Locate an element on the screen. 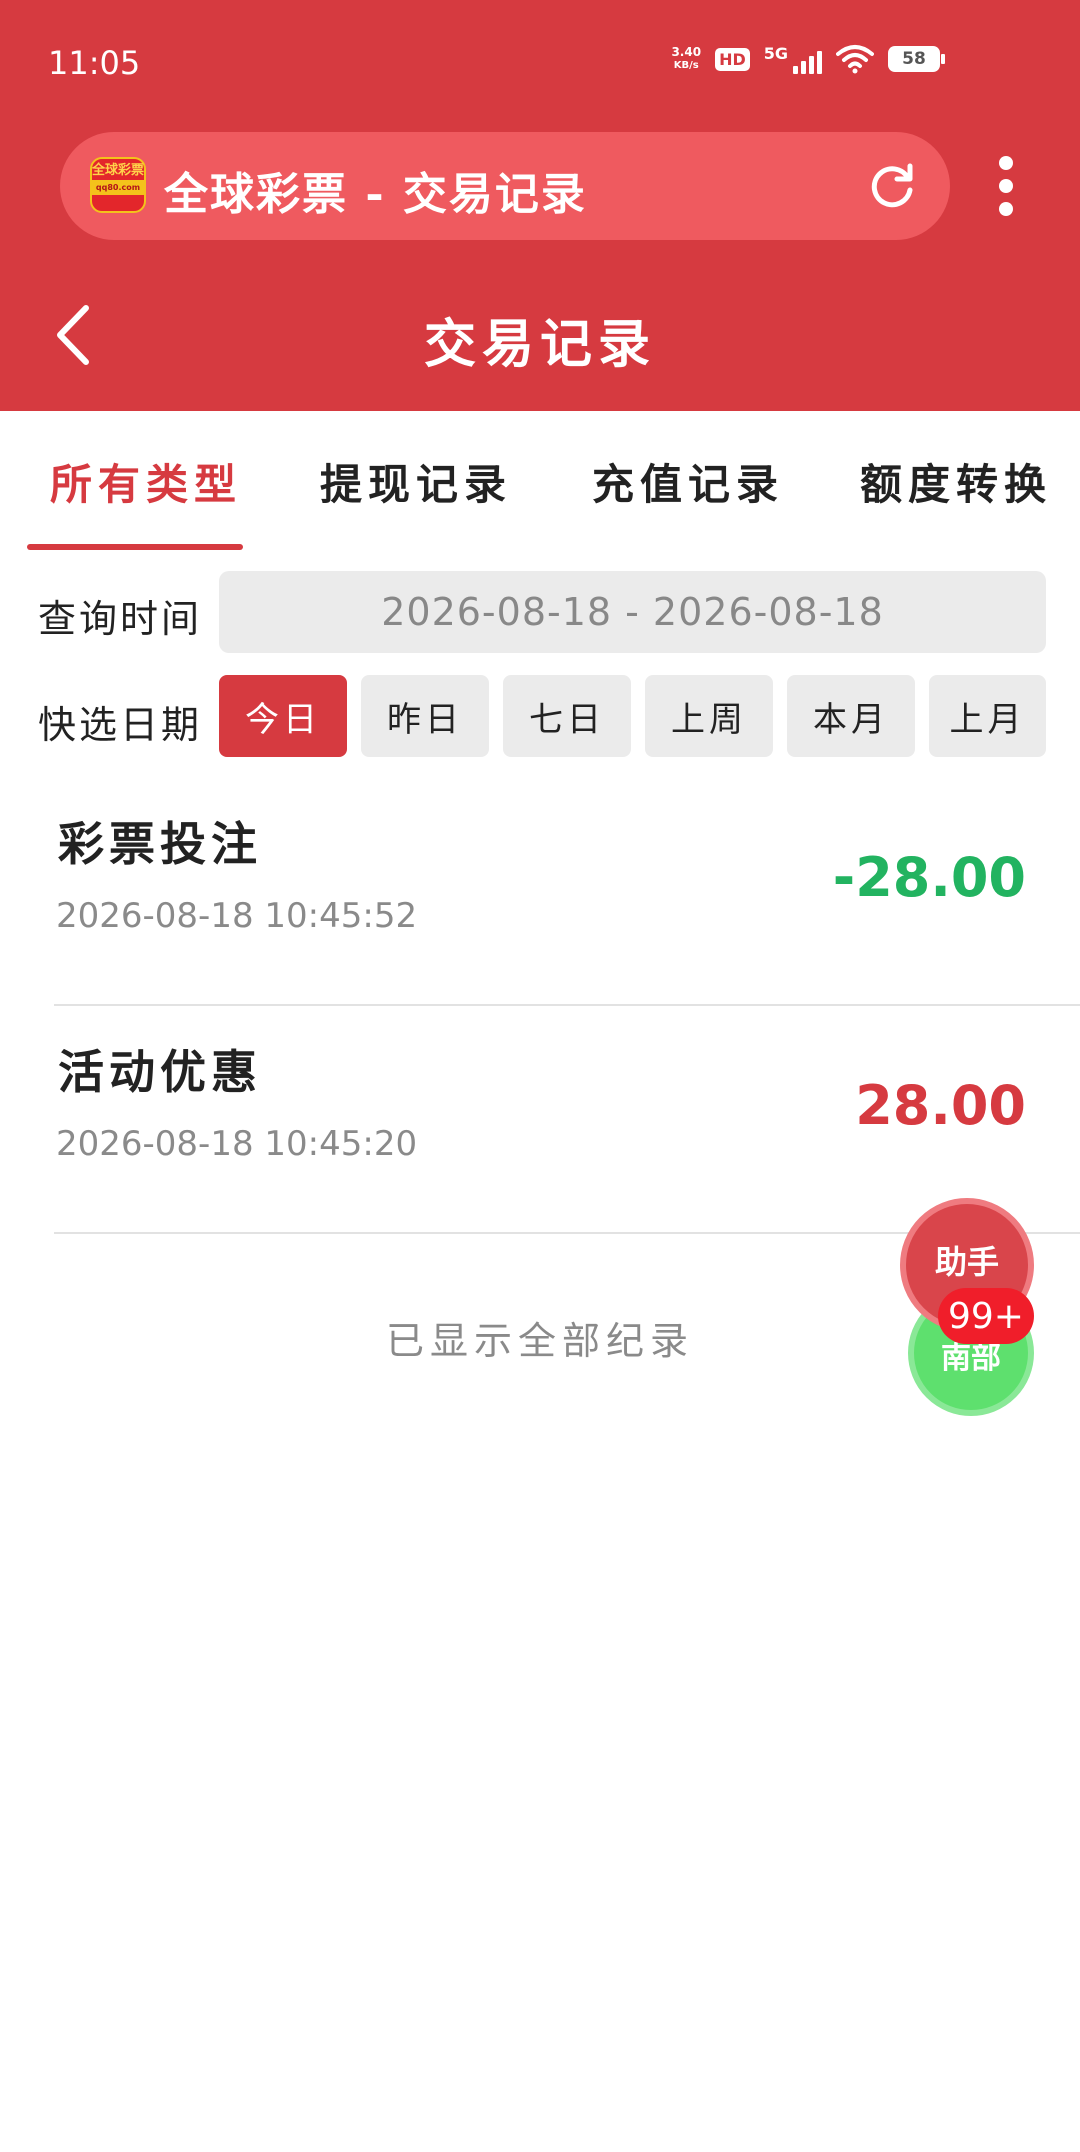 This screenshot has width=1080, height=2152. url-bar: 全球彩票 qq80.com 全球彩票 - 交易记录 is located at coordinates (505, 186).